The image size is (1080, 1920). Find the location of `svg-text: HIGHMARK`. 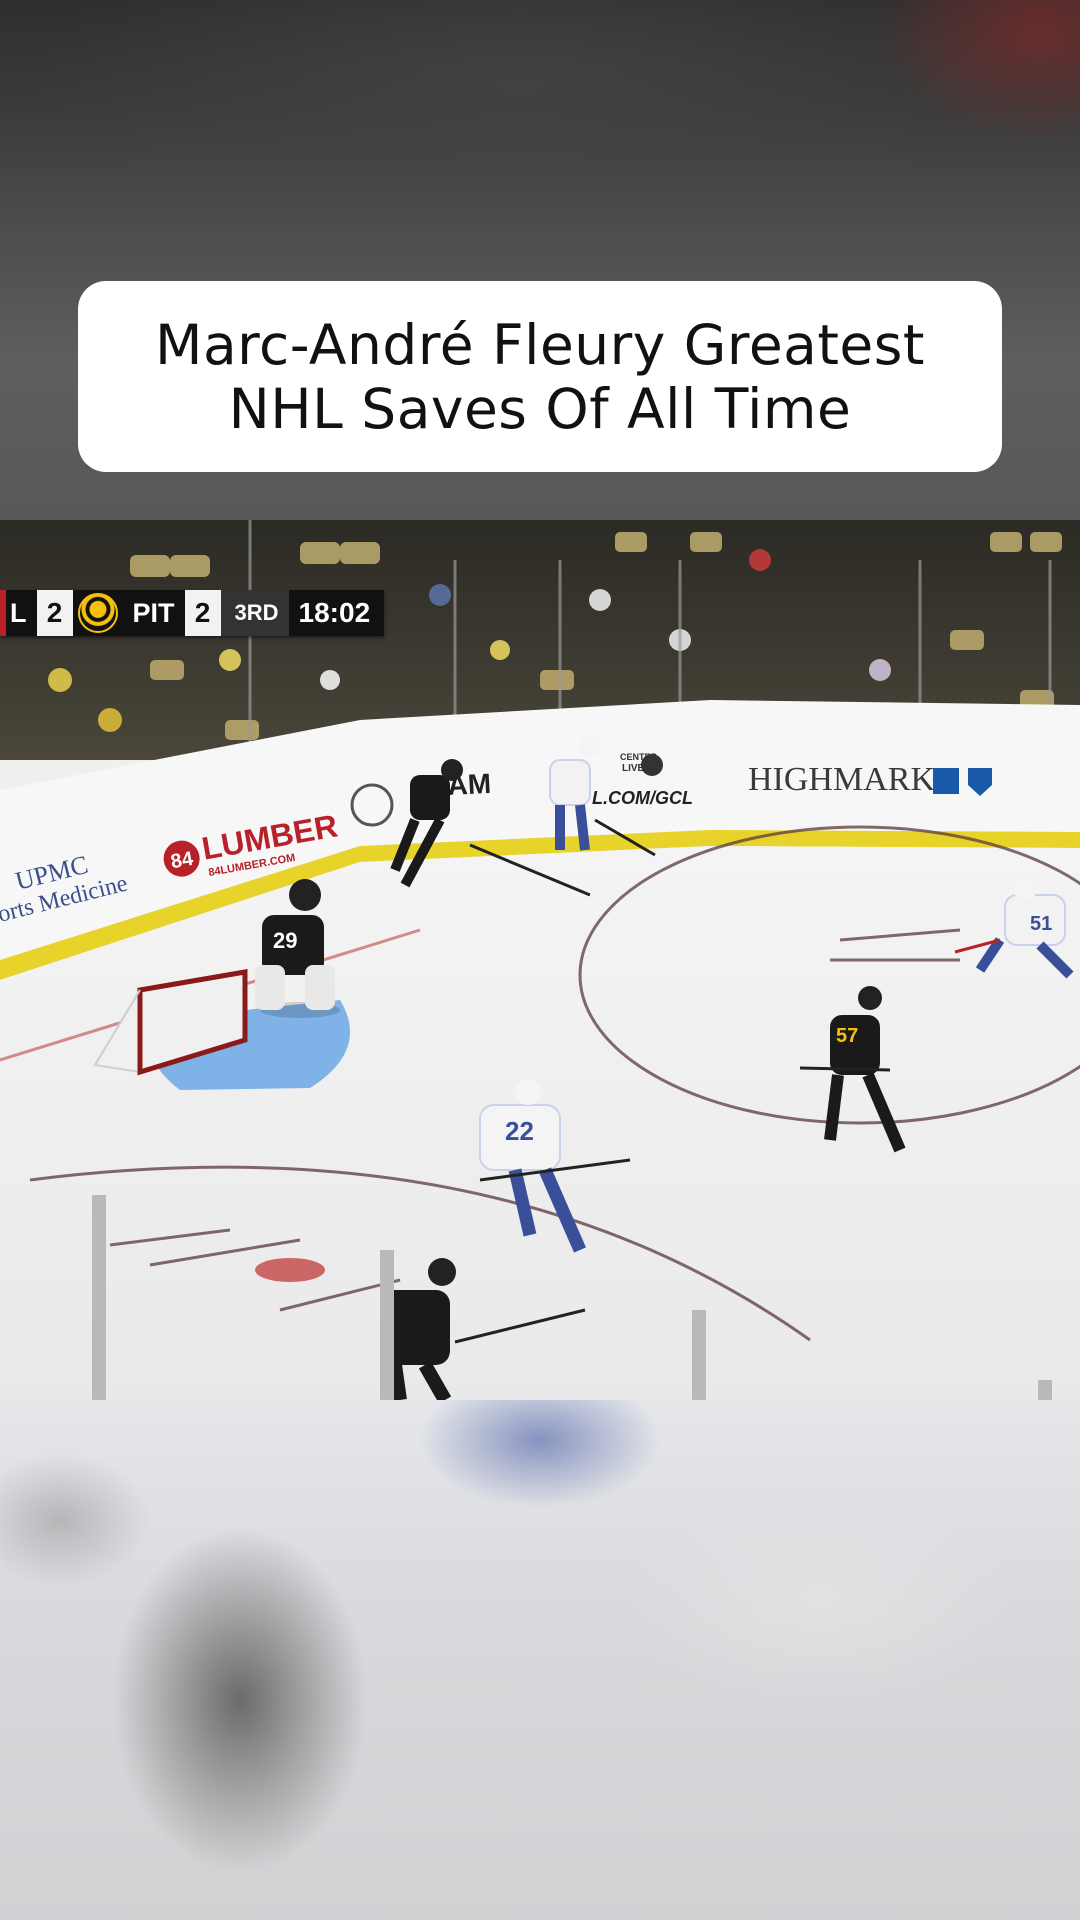

svg-text: HIGHMARK is located at coordinates (841, 779).